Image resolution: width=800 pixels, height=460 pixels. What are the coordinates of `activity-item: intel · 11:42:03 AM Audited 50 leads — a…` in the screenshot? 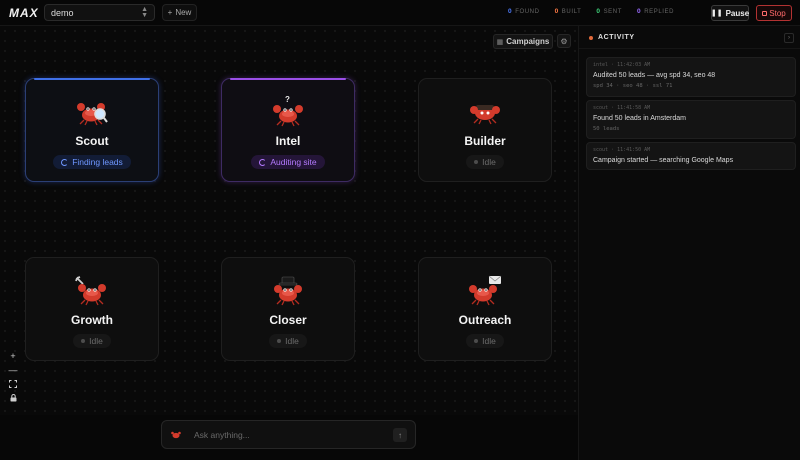 It's located at (691, 77).